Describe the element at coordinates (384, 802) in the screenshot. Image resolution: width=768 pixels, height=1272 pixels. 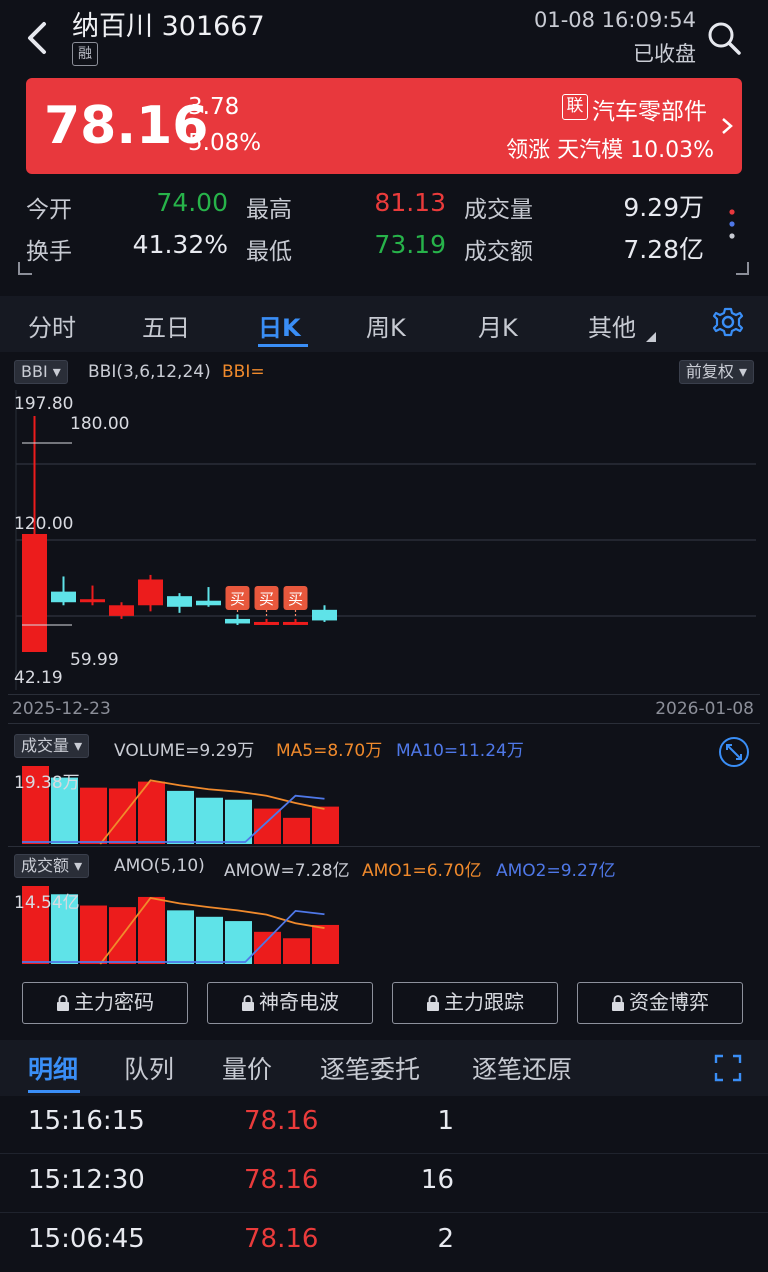
I see `volume-chart` at that location.